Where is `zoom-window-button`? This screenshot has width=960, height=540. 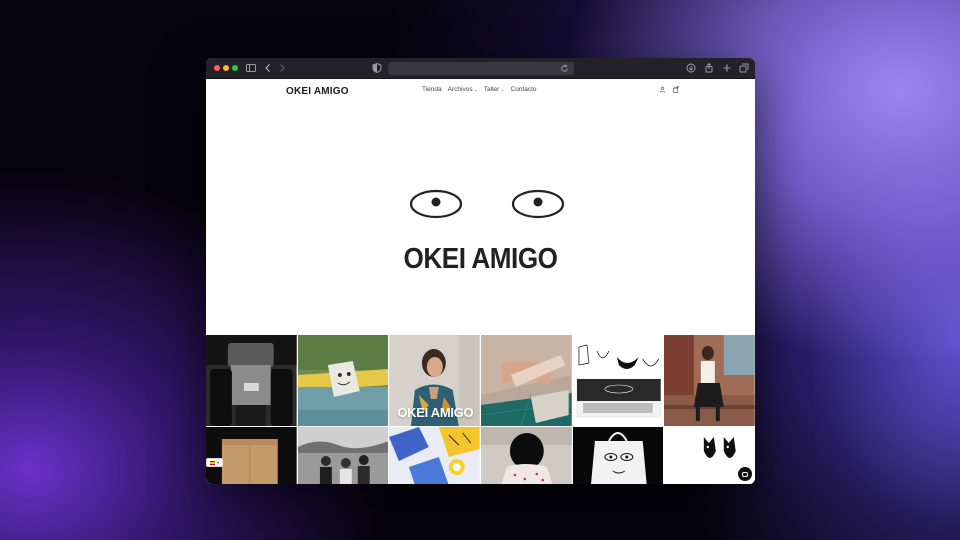
zoom-window-button is located at coordinates (235, 68).